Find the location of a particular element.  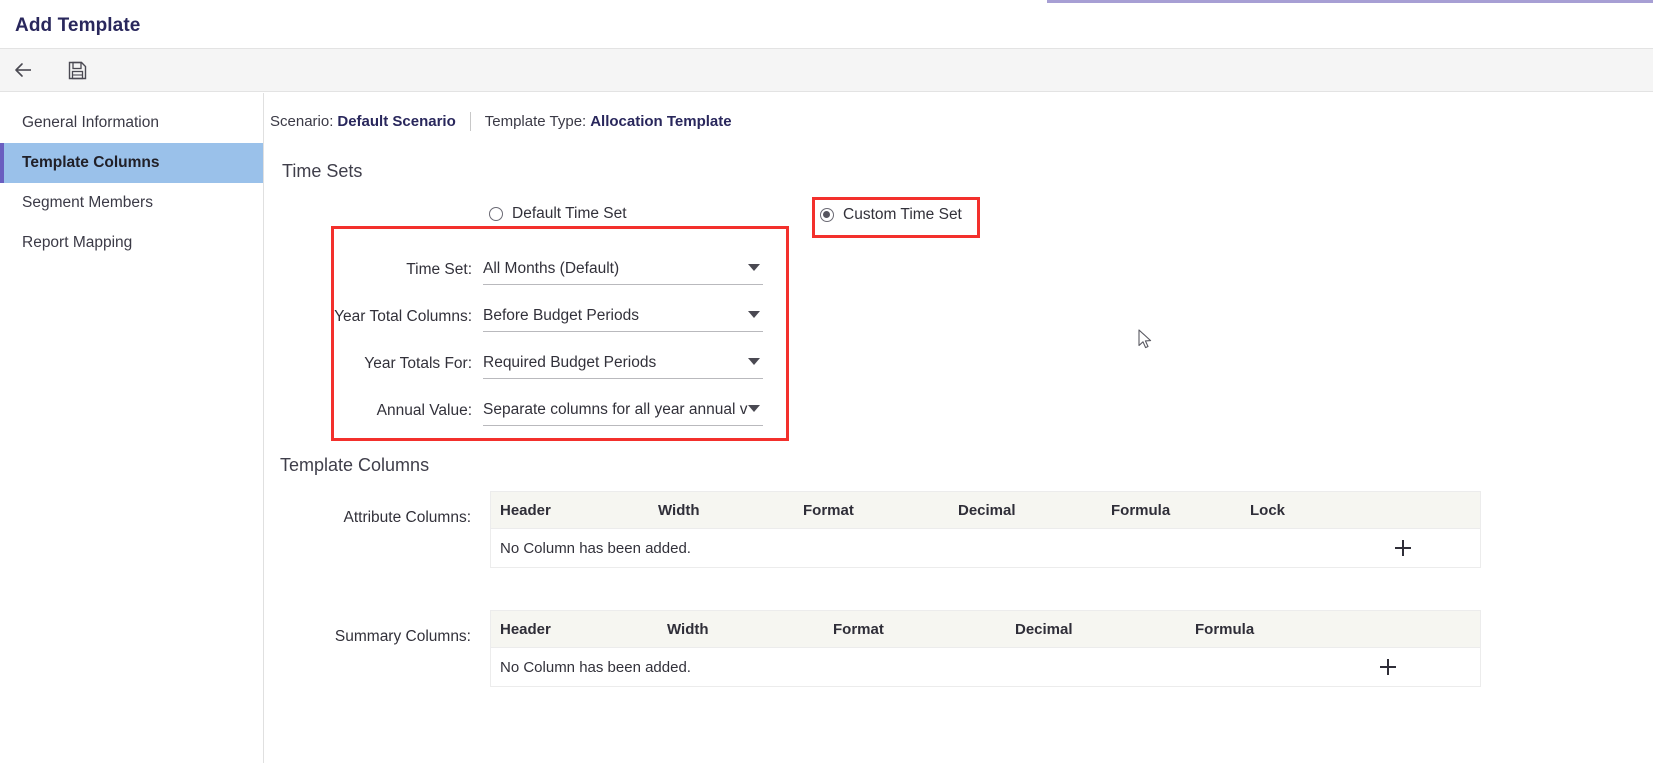

toolbar is located at coordinates (826, 70).